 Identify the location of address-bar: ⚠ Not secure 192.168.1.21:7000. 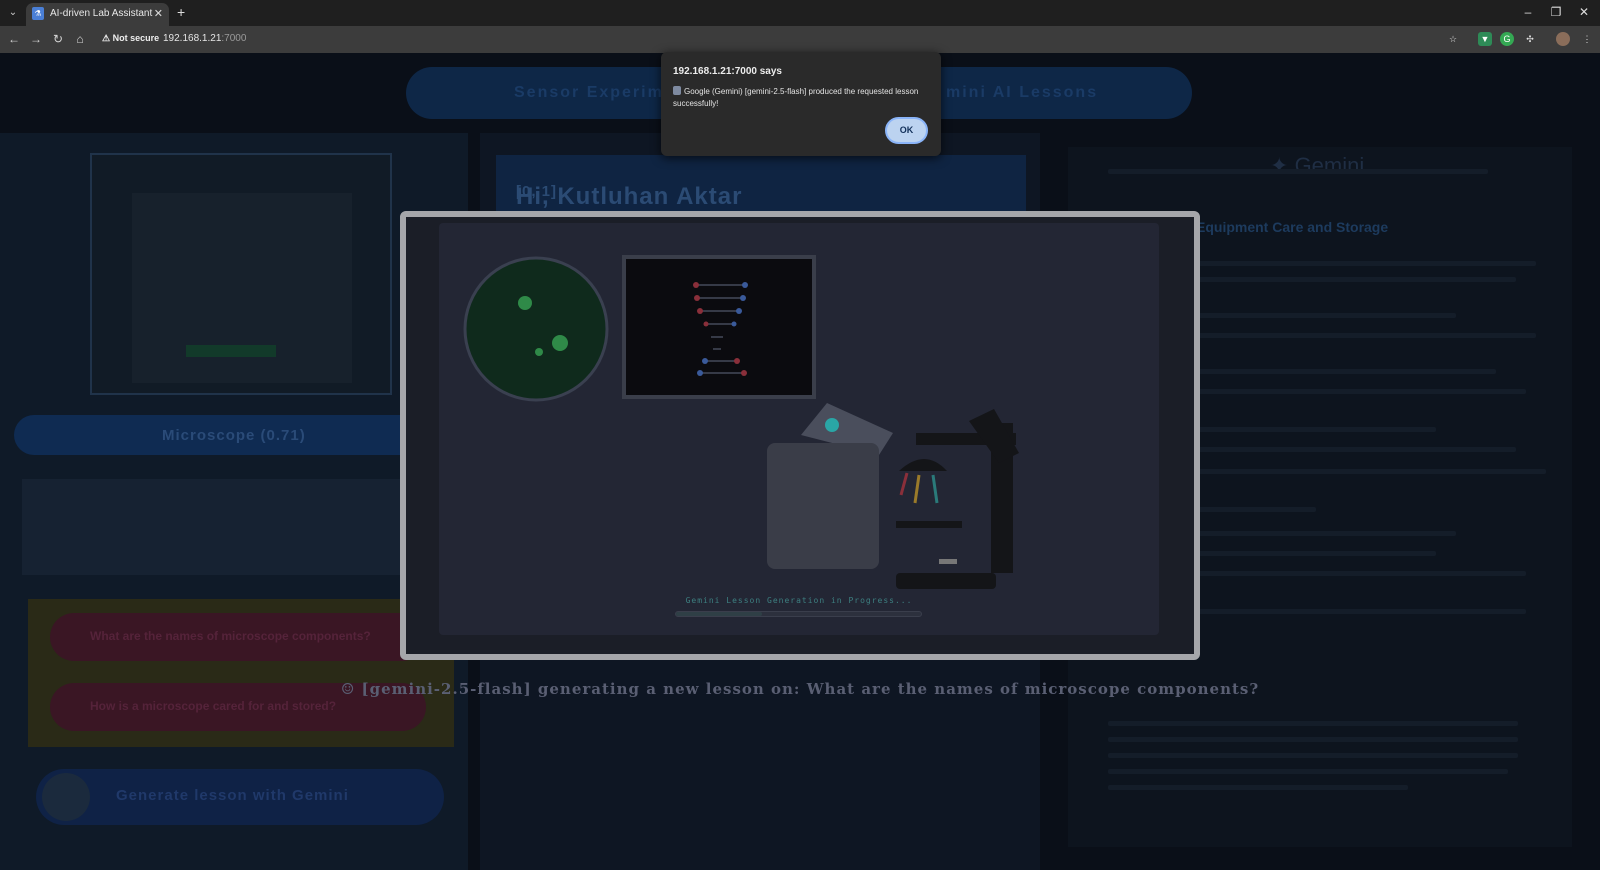
(776, 39).